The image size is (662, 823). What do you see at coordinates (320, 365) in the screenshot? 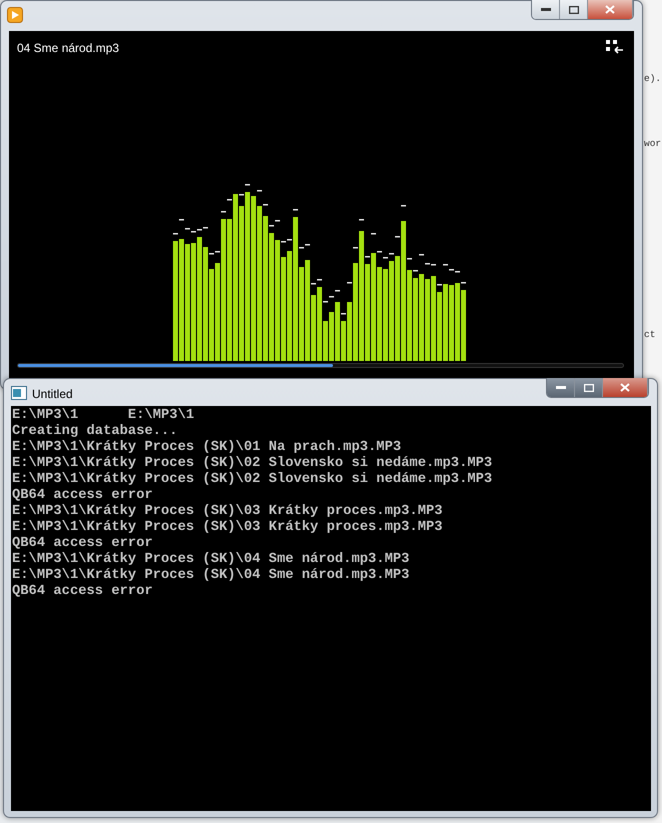
I see `seek-bar` at bounding box center [320, 365].